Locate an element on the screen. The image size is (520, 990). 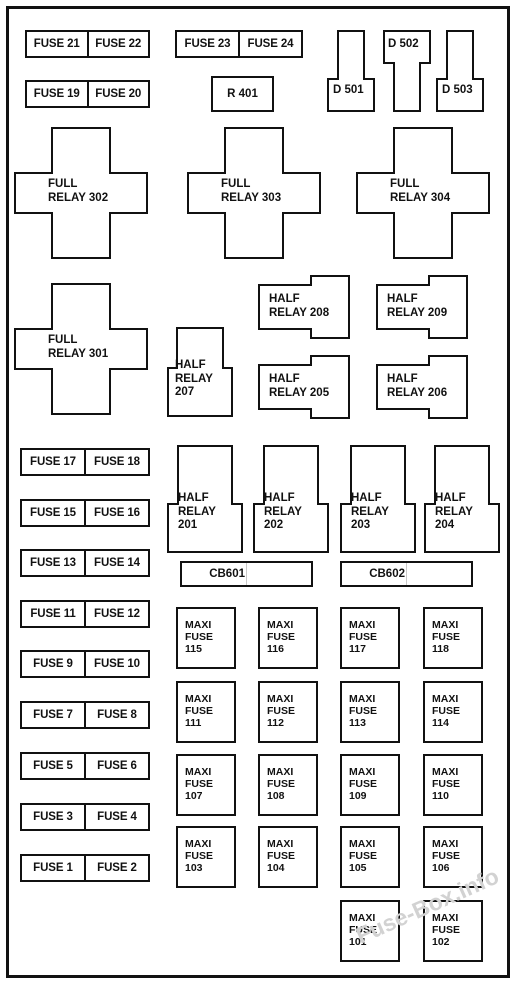
maxi-fuse-116: MAXI FUSE 116 is located at coordinates (288, 638).